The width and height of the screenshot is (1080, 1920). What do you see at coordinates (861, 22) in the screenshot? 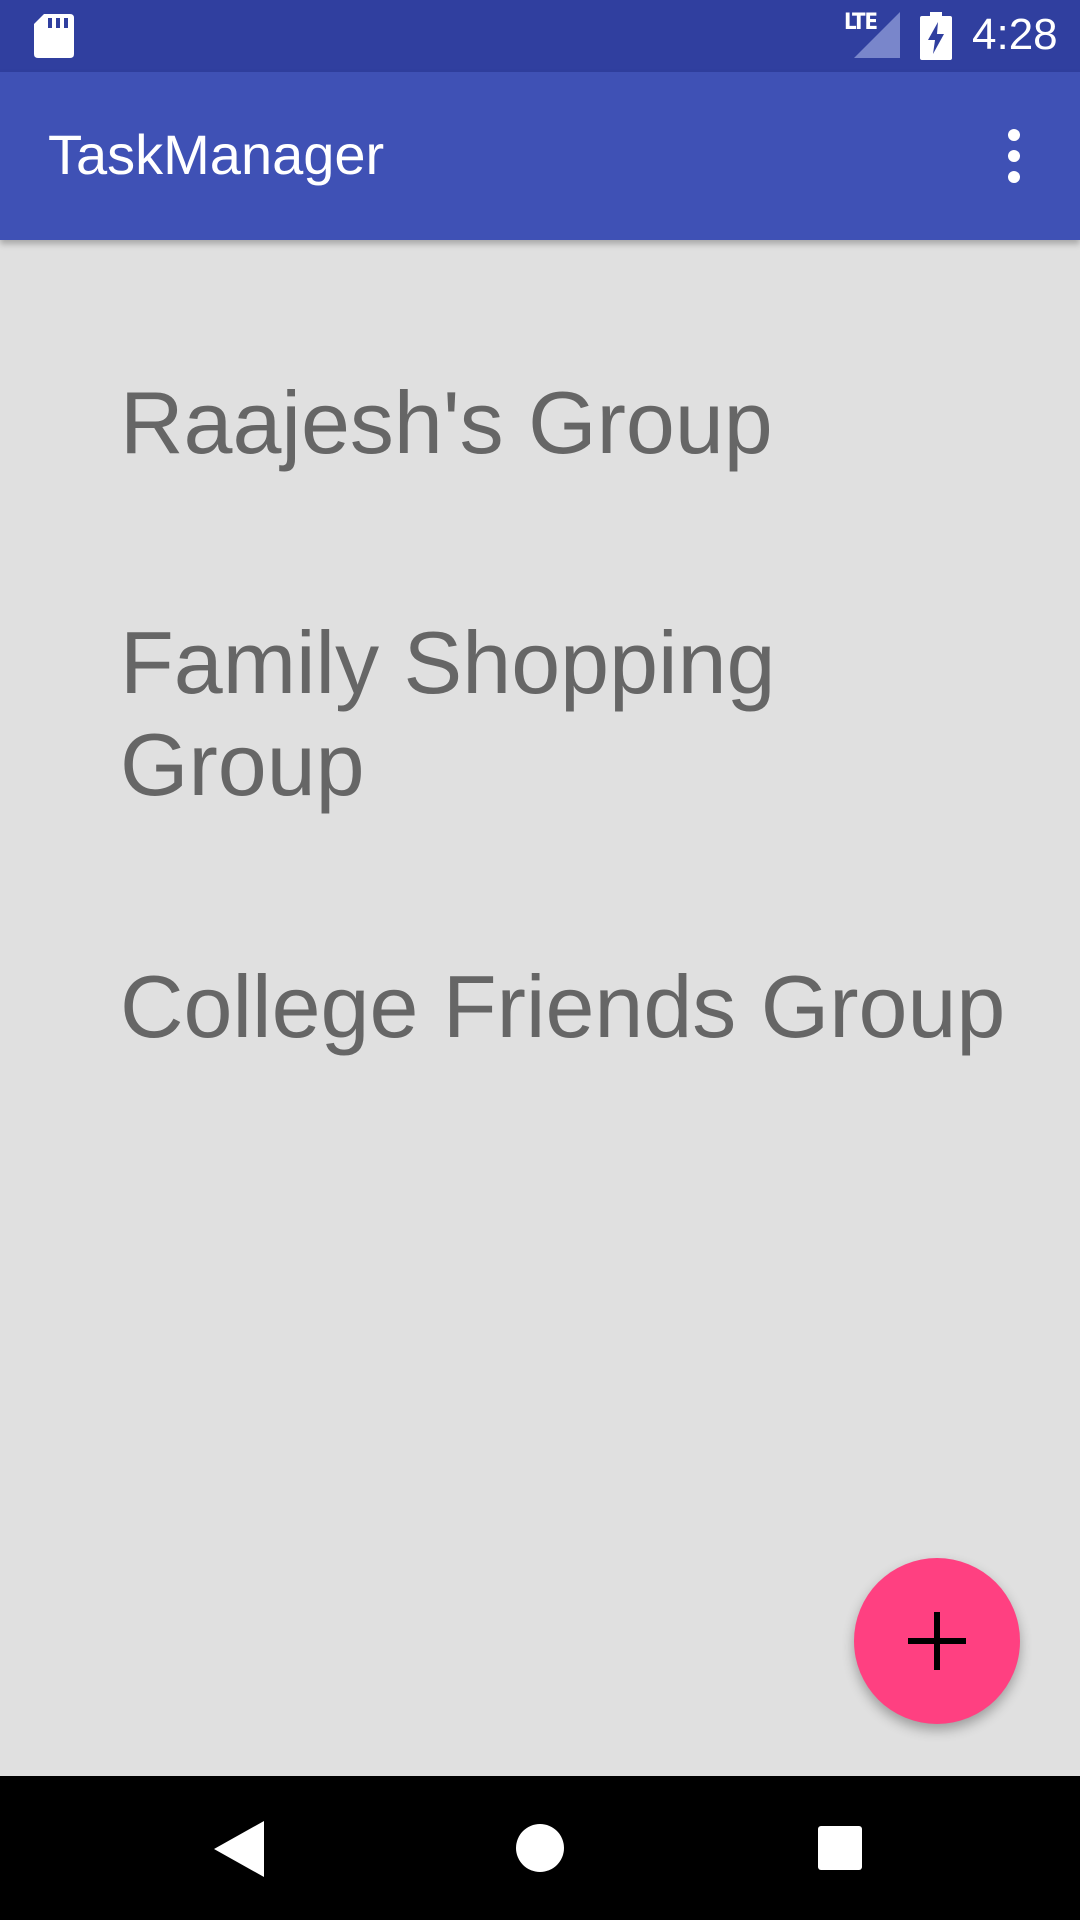
I see `network-type-label: LTE` at bounding box center [861, 22].